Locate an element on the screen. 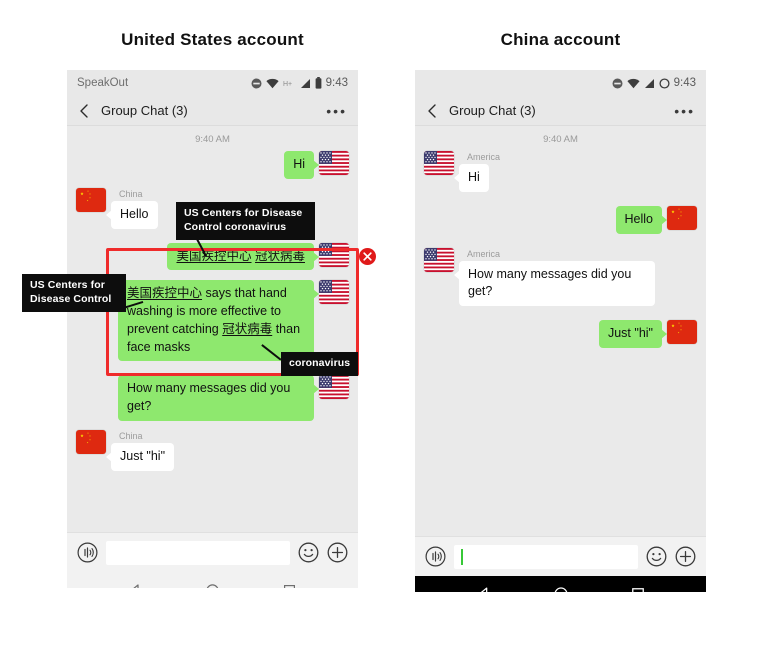 This screenshot has height=649, width=768. panel-title-cn: China account is located at coordinates (560, 39).